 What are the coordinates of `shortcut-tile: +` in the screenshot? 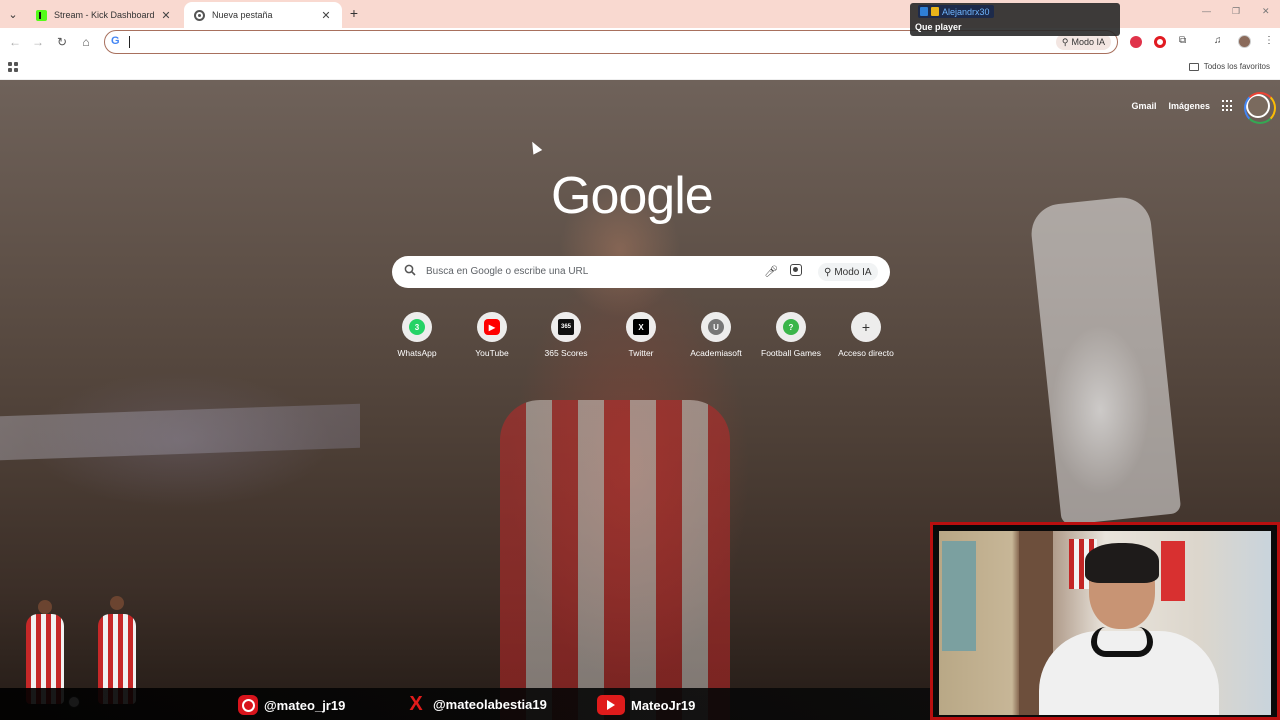 It's located at (866, 327).